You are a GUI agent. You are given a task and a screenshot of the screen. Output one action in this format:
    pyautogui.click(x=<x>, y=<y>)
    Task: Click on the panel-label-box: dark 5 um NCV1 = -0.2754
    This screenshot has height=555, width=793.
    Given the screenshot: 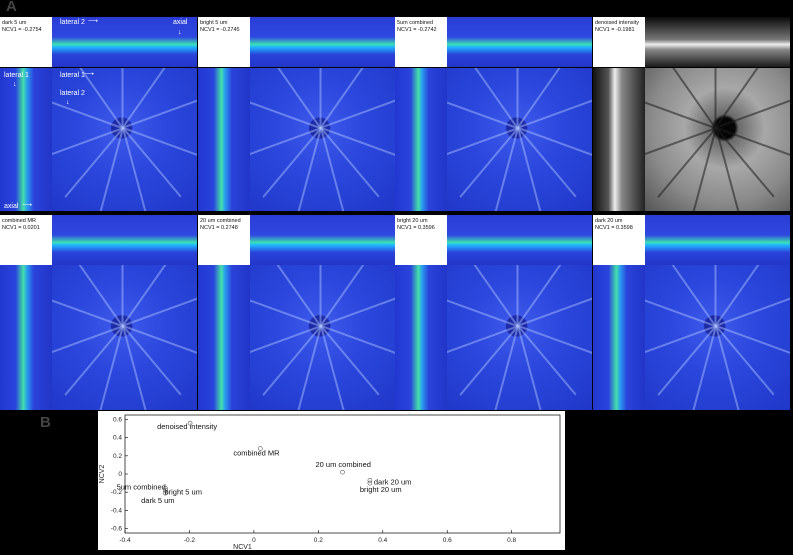 What is the action you would take?
    pyautogui.click(x=26, y=42)
    